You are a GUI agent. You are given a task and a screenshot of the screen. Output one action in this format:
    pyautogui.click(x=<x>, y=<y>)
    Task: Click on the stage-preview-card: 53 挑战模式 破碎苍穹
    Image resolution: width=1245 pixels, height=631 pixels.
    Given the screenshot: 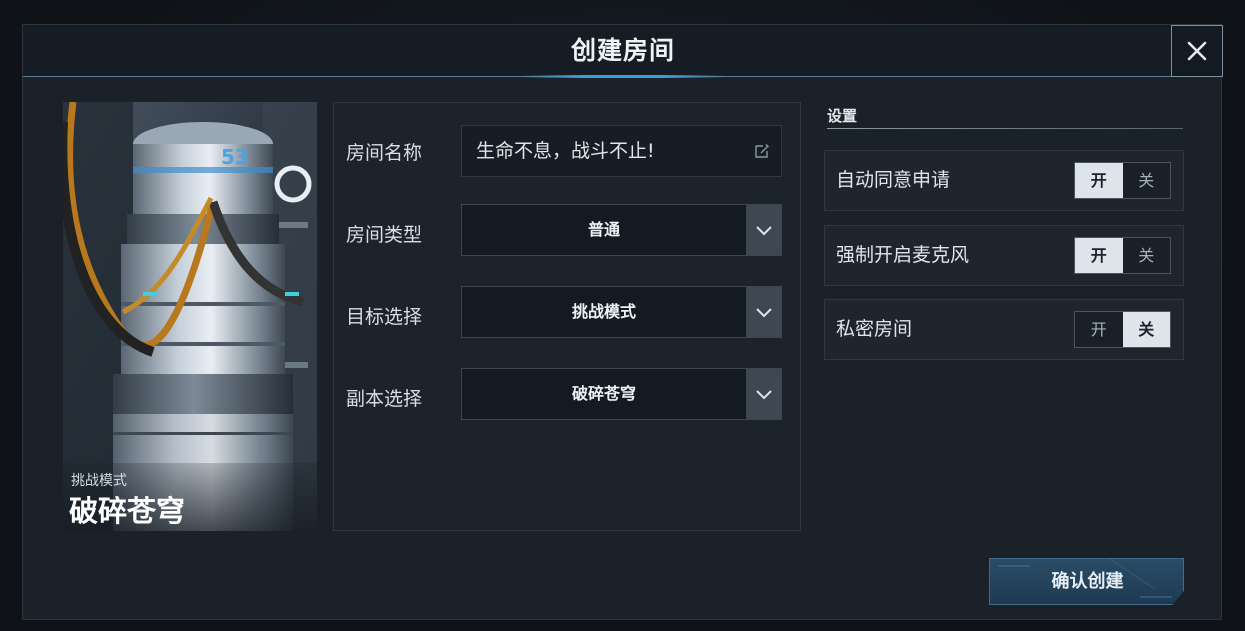 What is the action you would take?
    pyautogui.click(x=190, y=316)
    